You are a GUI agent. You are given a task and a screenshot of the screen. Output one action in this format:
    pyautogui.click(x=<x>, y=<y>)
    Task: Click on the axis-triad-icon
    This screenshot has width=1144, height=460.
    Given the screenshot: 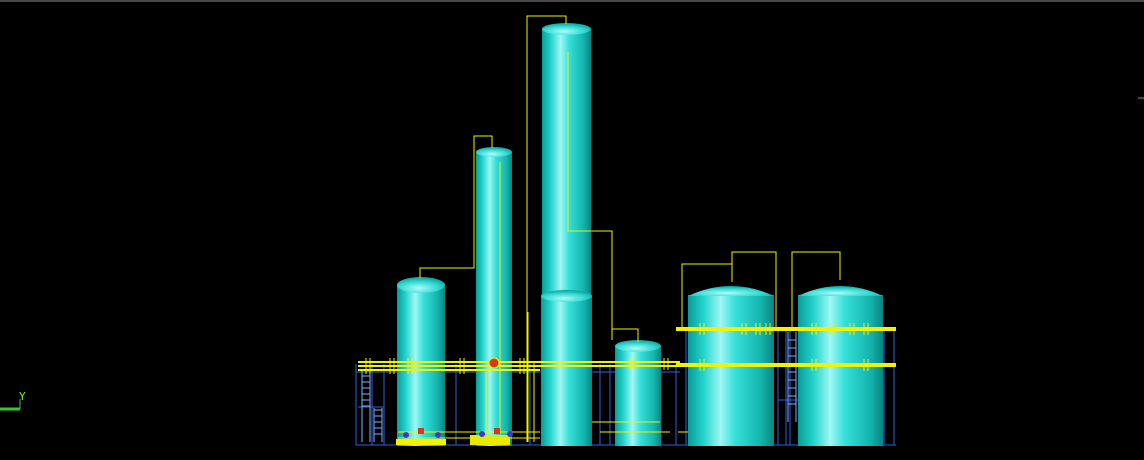 What is the action you would take?
    pyautogui.click(x=10, y=405)
    